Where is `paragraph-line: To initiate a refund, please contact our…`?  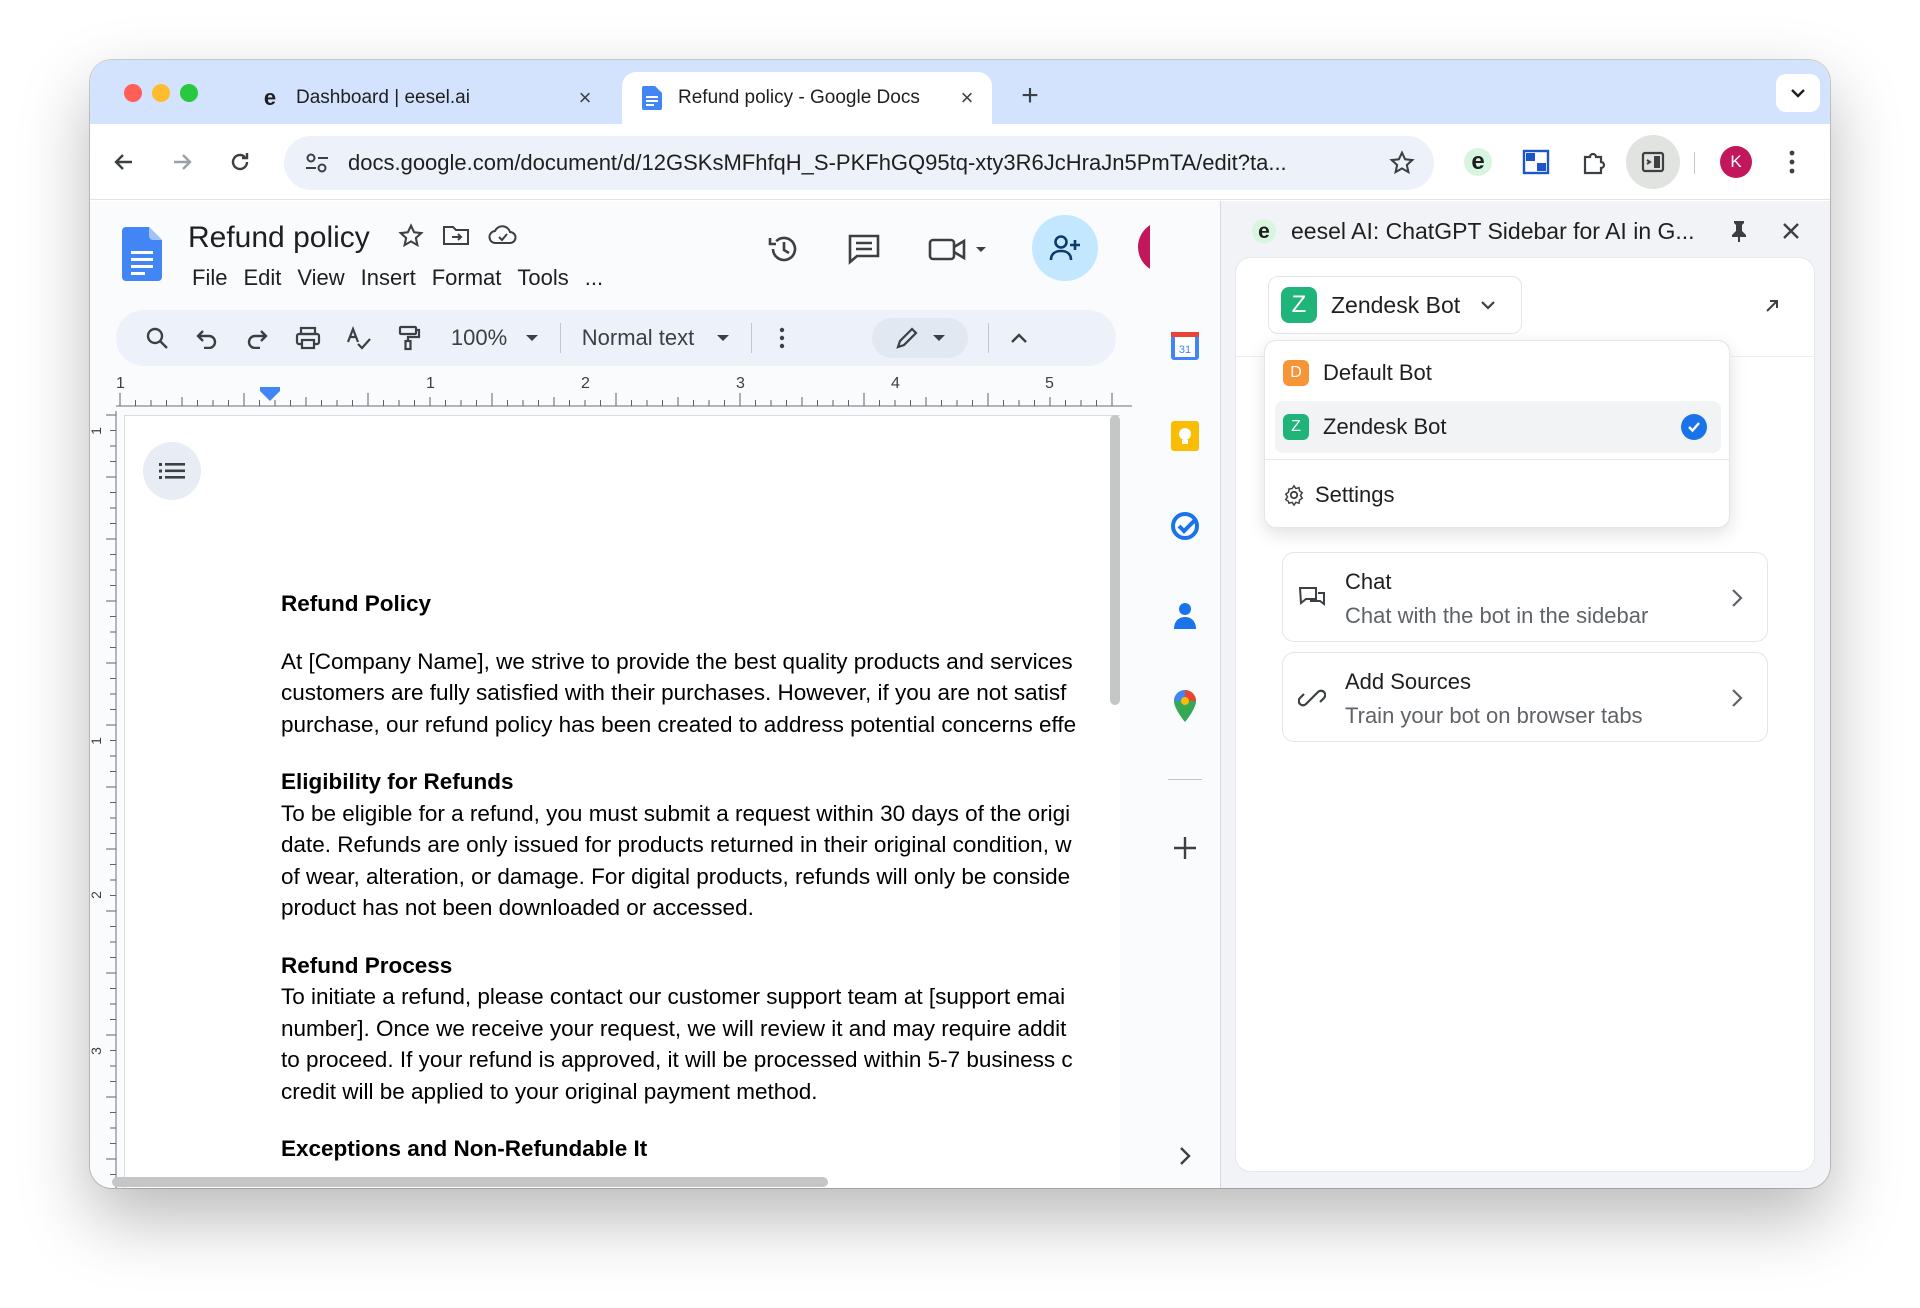
paragraph-line: To initiate a refund, please contact our… is located at coordinates (673, 996).